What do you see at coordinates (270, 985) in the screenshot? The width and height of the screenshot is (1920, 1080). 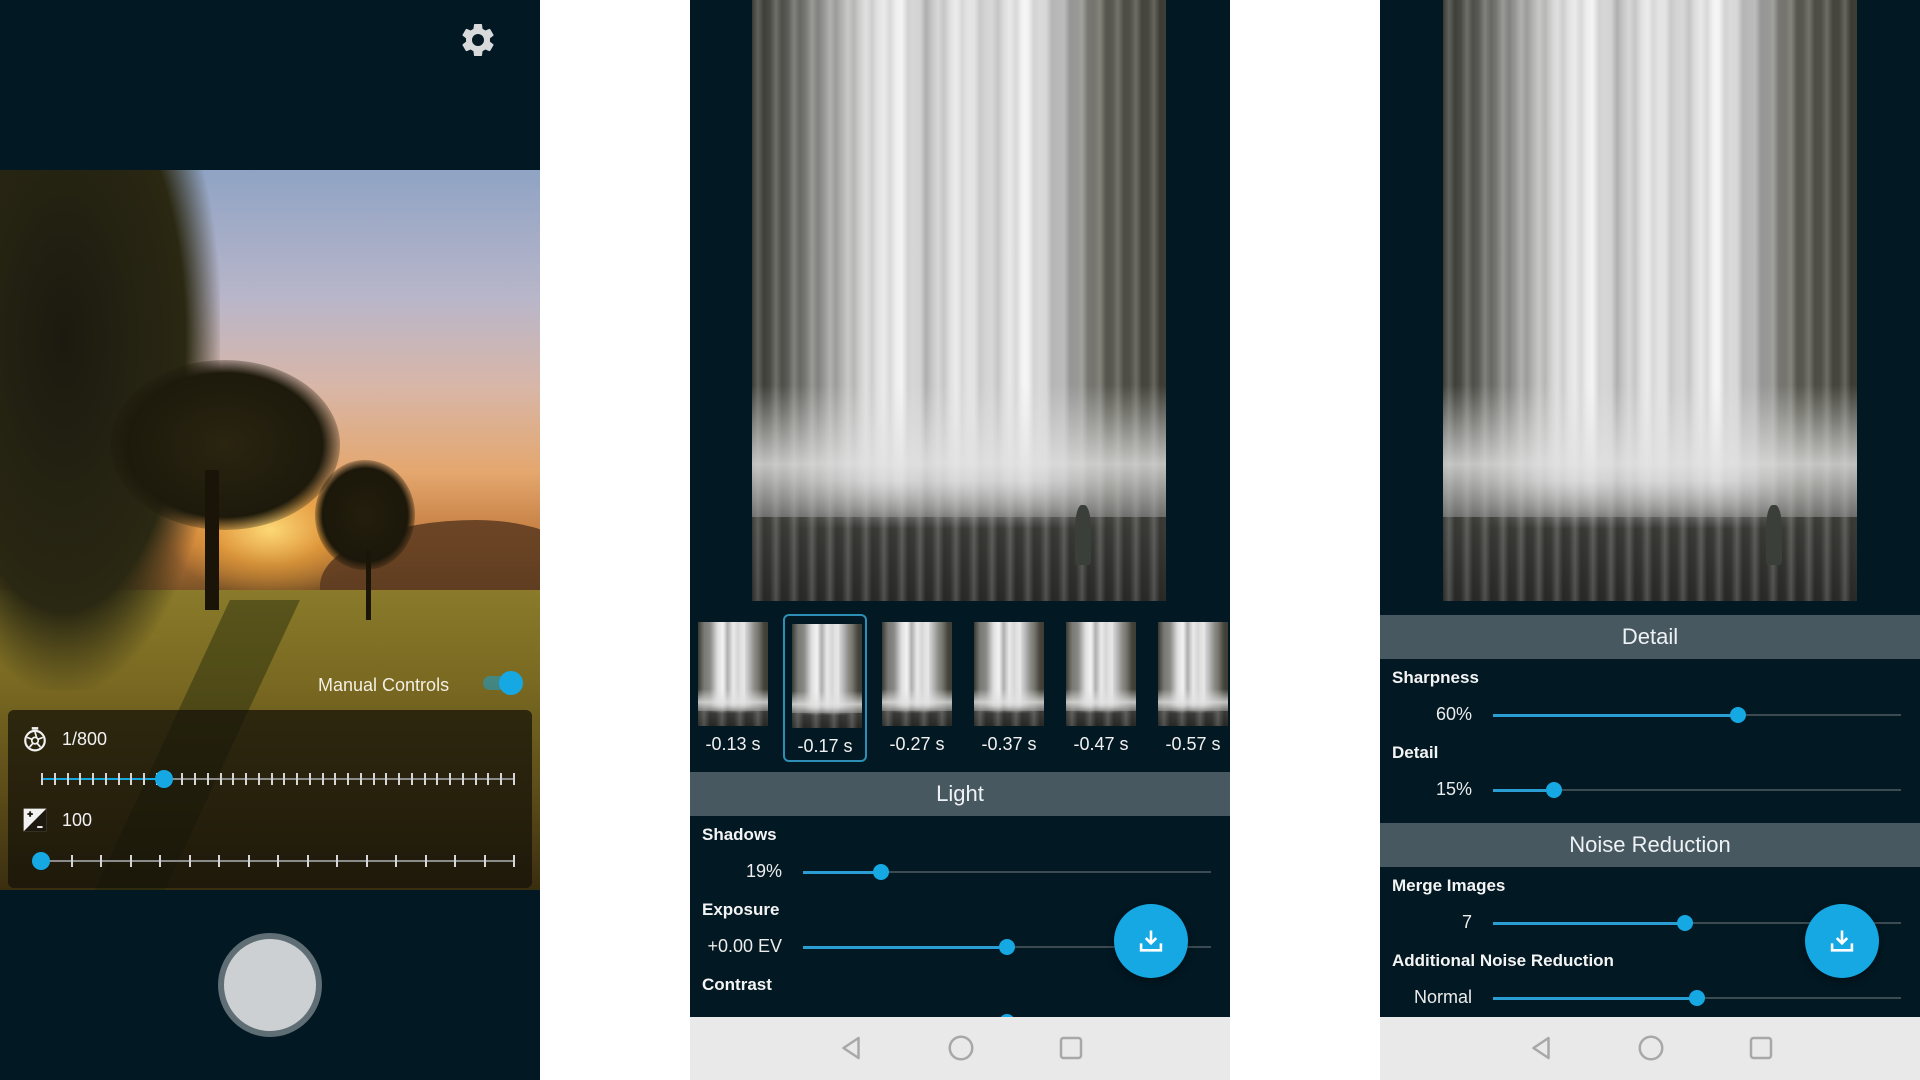 I see `capture-button` at bounding box center [270, 985].